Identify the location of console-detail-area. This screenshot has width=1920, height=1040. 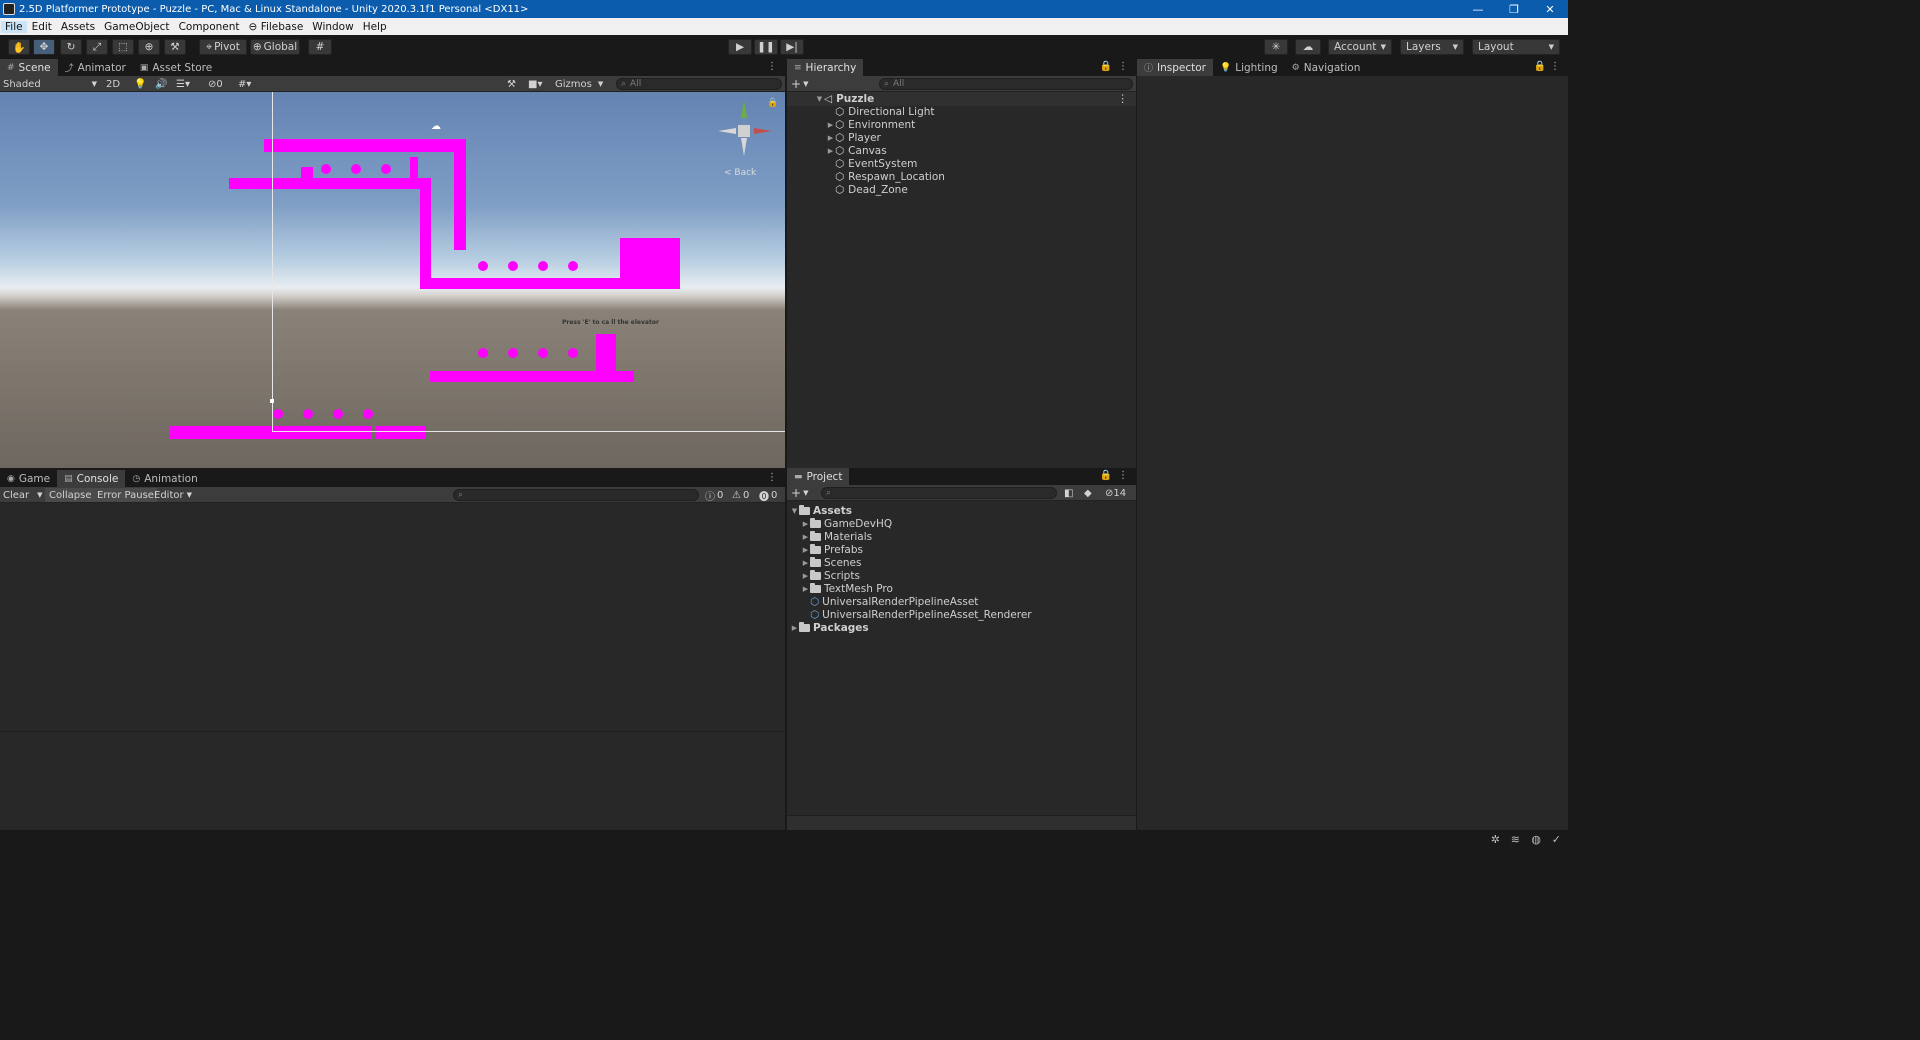
(392, 781).